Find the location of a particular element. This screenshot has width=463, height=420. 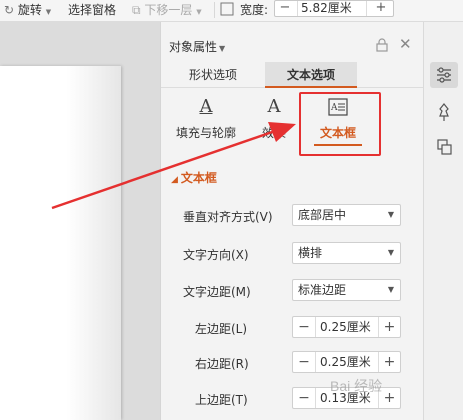

width-input: 5.82厘米 is located at coordinates (332, 8).